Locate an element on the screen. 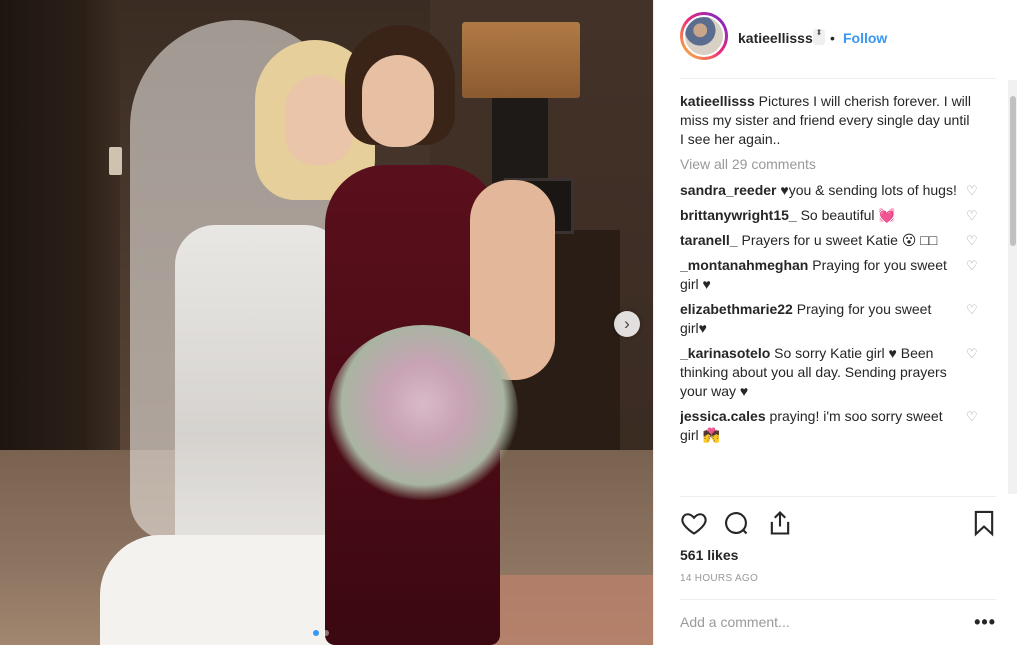 The width and height of the screenshot is (1017, 646). comment-username: elizabethmarie22 is located at coordinates (736, 309).